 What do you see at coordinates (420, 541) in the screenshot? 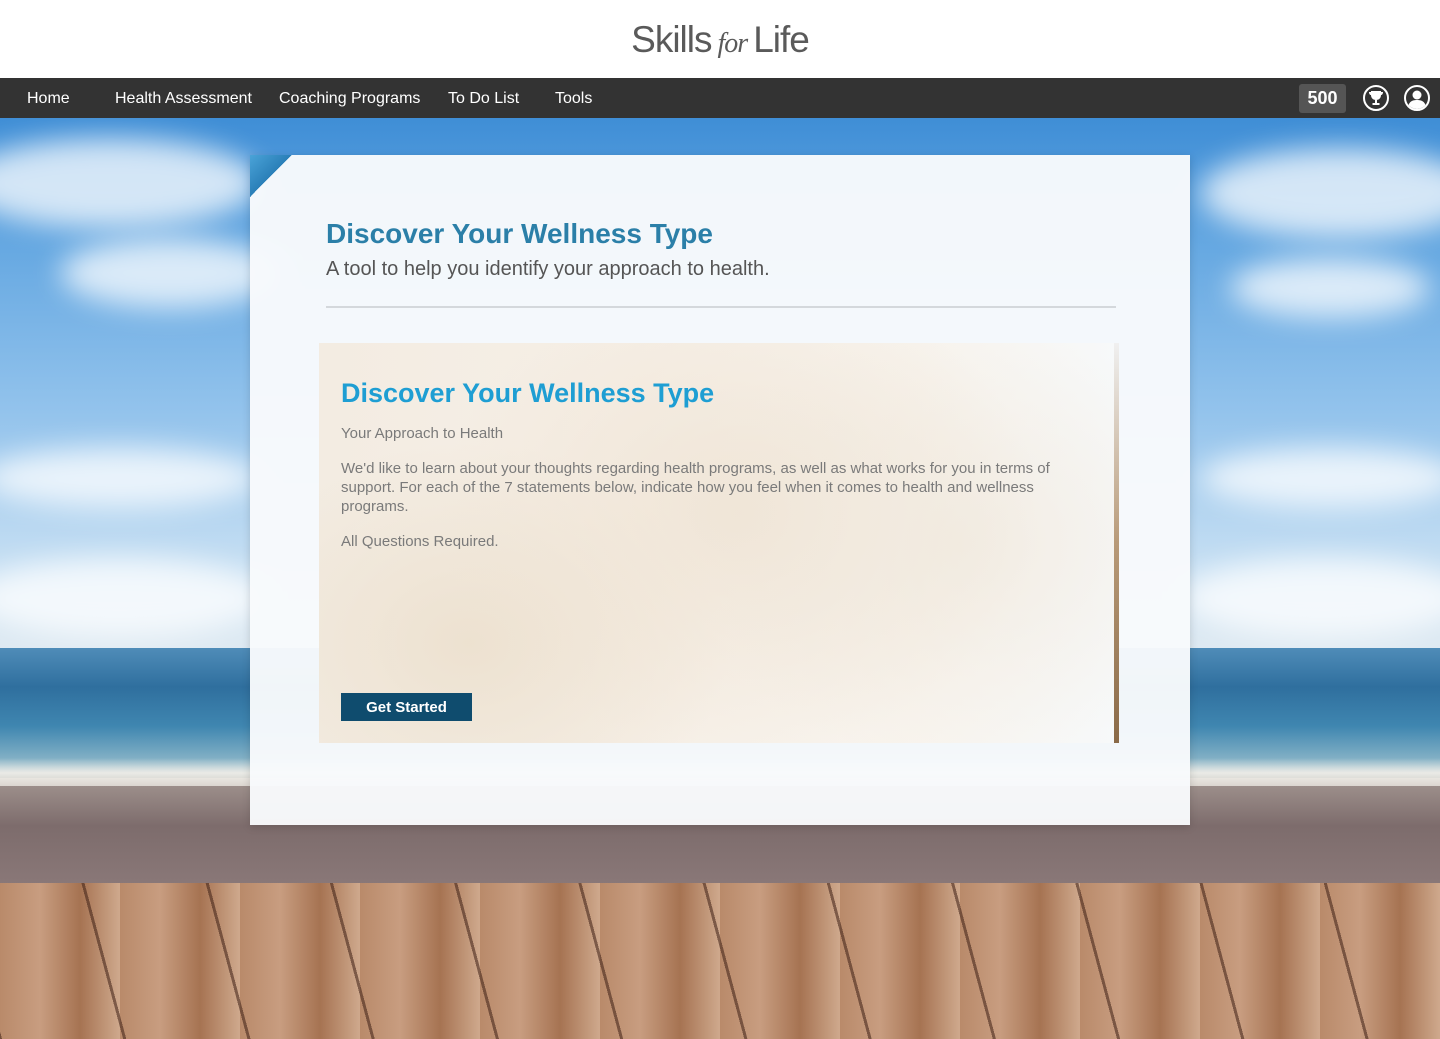
I see `panel-note: All Questions Required.` at bounding box center [420, 541].